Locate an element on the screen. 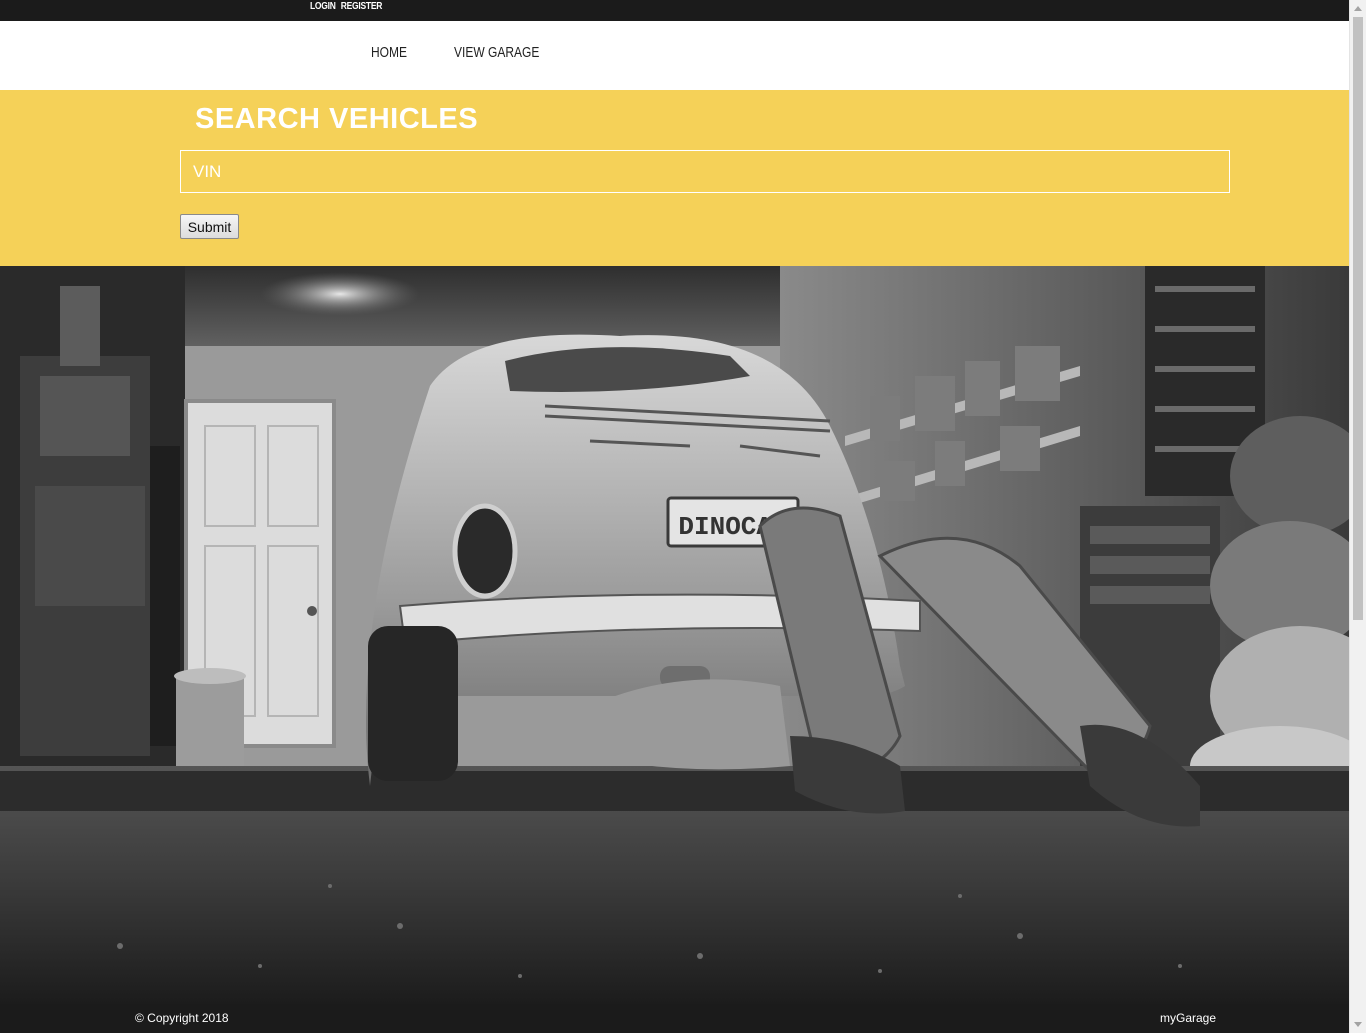  vin-input is located at coordinates (705, 171).